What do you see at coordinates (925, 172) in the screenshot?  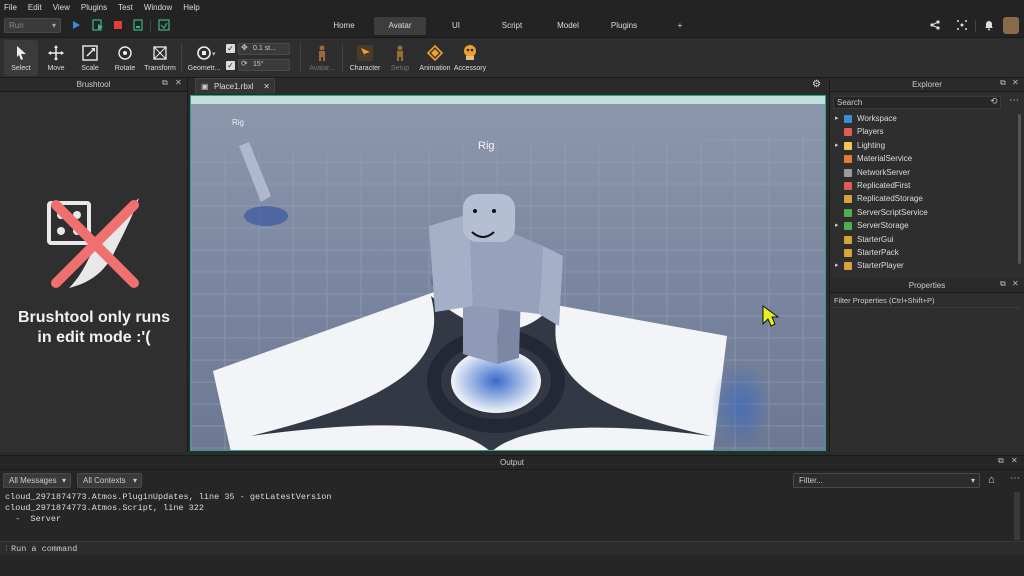 I see `explorer-item-networkserver: NetworkServer` at bounding box center [925, 172].